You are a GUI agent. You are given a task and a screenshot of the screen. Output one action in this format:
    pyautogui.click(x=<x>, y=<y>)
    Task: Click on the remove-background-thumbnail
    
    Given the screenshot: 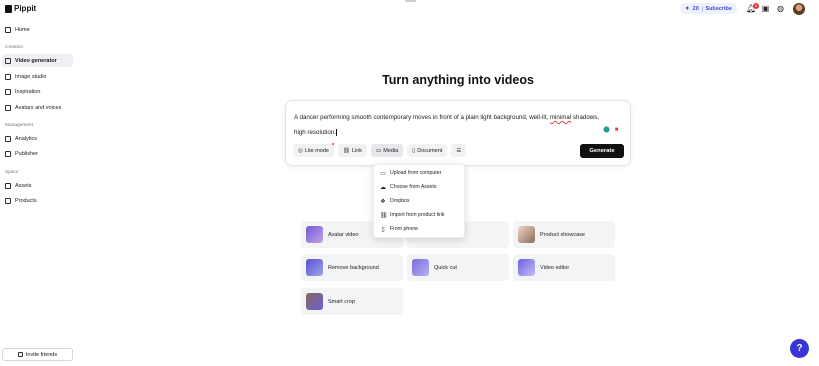 What is the action you would take?
    pyautogui.click(x=314, y=267)
    